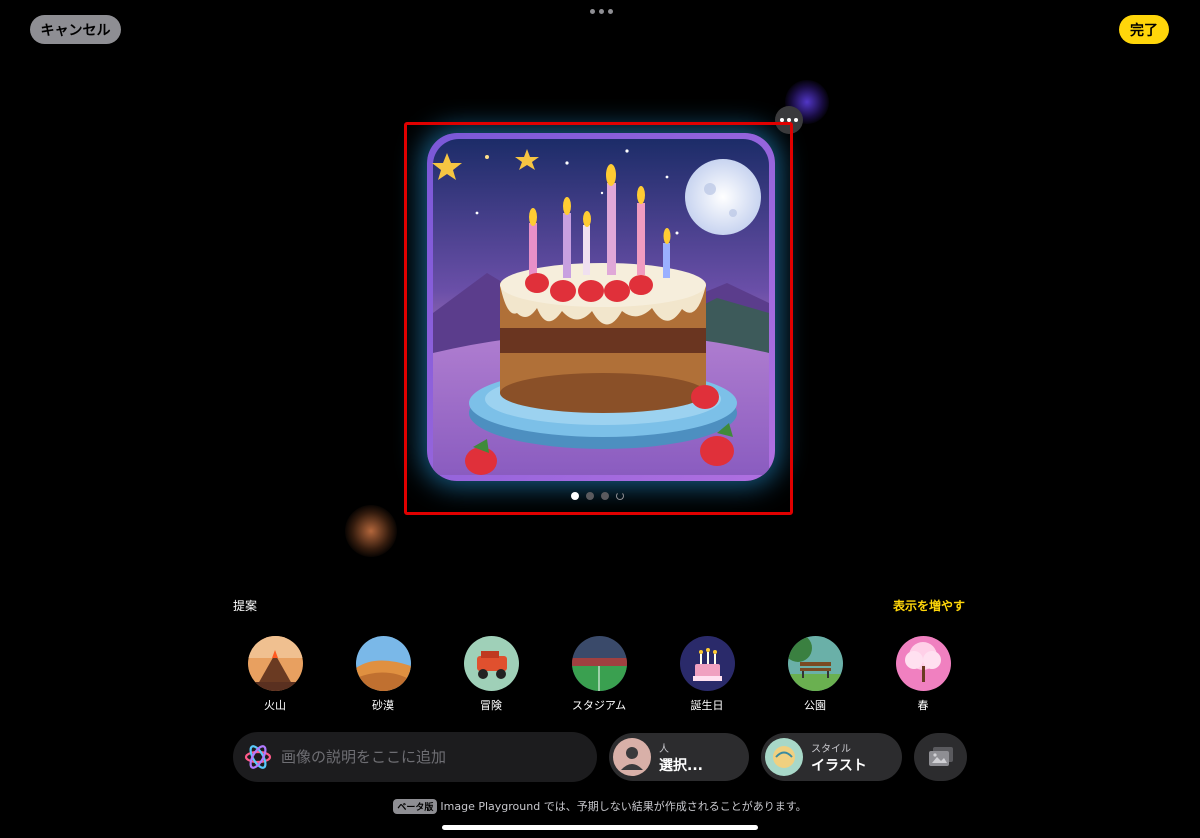 Image resolution: width=1200 pixels, height=838 pixels. I want to click on beta-badge: ベータ版, so click(415, 806).